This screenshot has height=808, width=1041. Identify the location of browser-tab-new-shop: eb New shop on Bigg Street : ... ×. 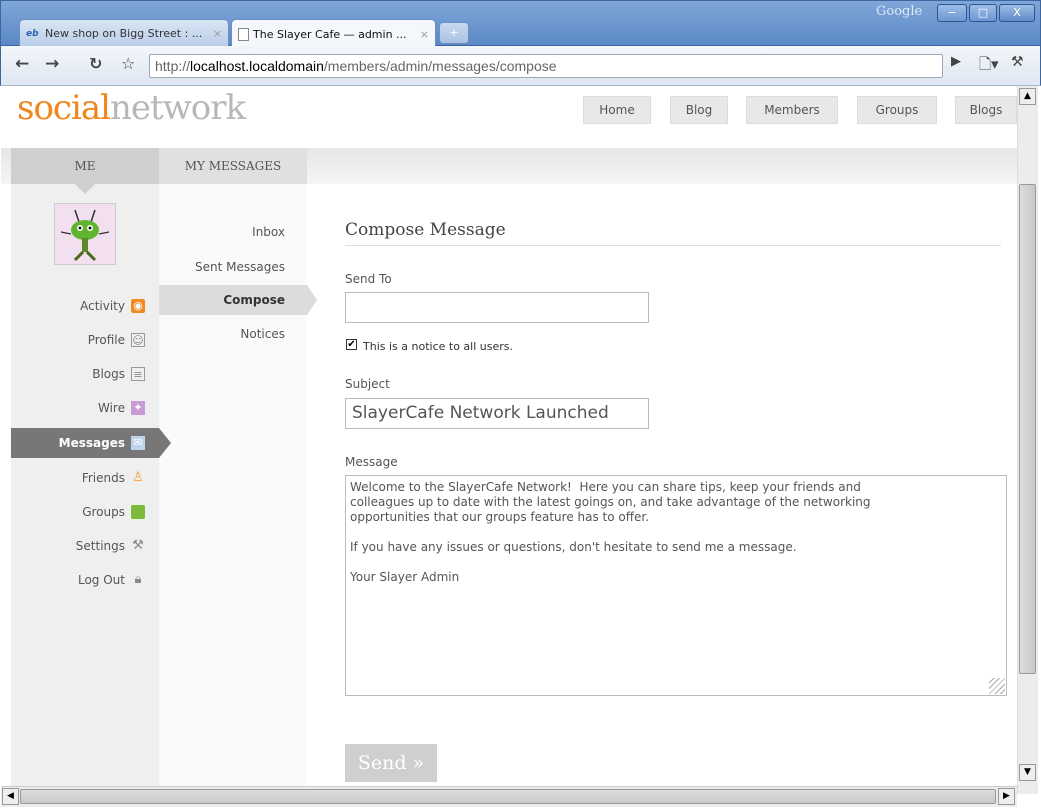
(124, 33).